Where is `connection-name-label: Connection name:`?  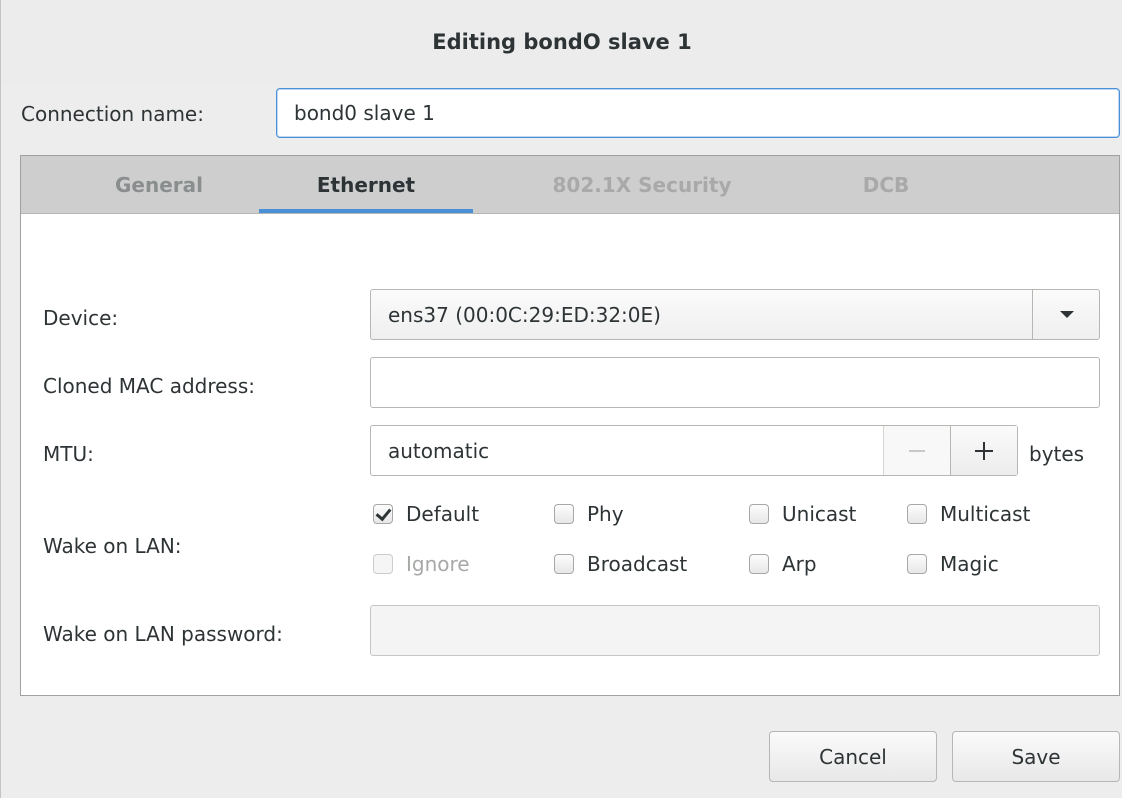
connection-name-label: Connection name: is located at coordinates (112, 114).